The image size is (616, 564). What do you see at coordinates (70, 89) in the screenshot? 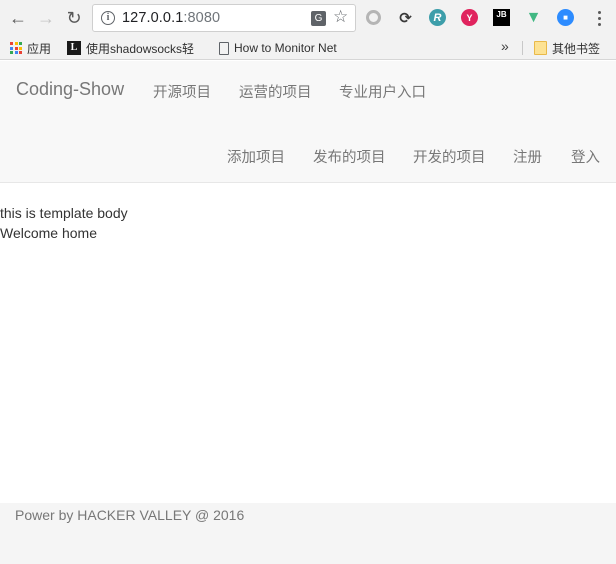
I see `brand-link: Coding-Show` at bounding box center [70, 89].